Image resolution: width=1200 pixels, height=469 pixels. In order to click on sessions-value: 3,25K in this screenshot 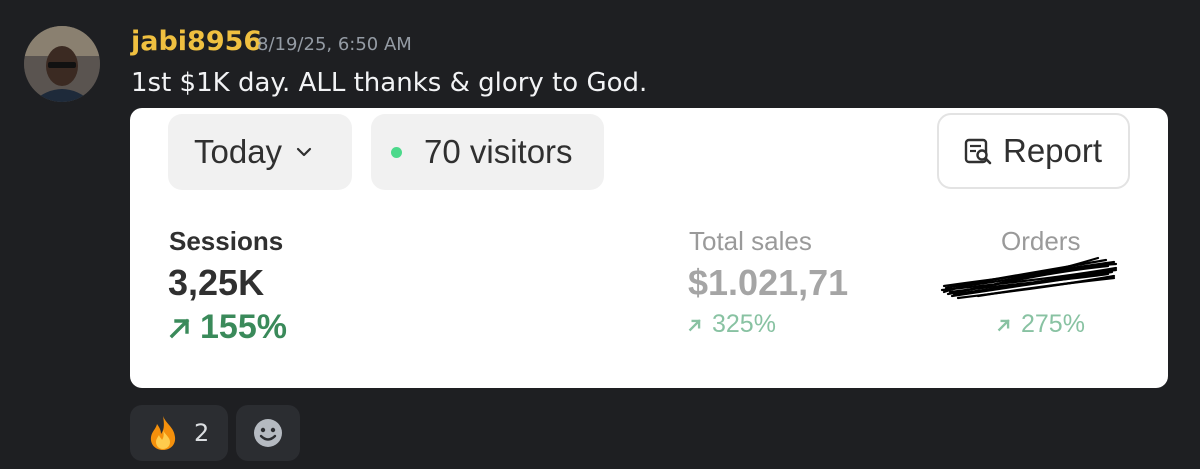, I will do `click(216, 282)`.